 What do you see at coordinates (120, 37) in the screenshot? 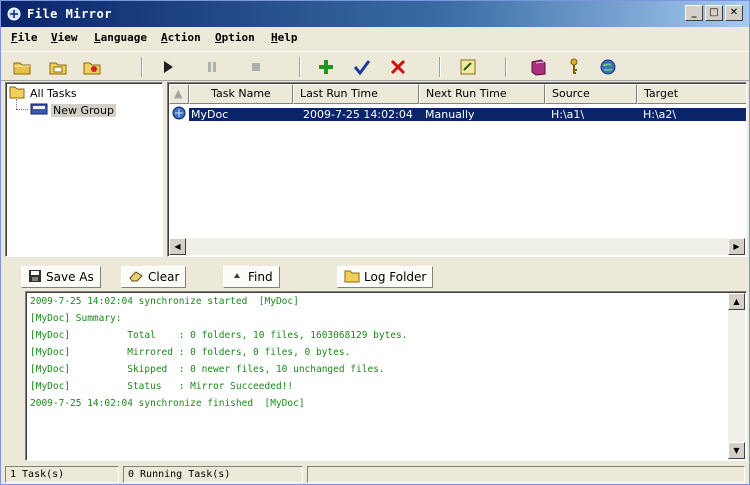
I see `menu-language: Language` at bounding box center [120, 37].